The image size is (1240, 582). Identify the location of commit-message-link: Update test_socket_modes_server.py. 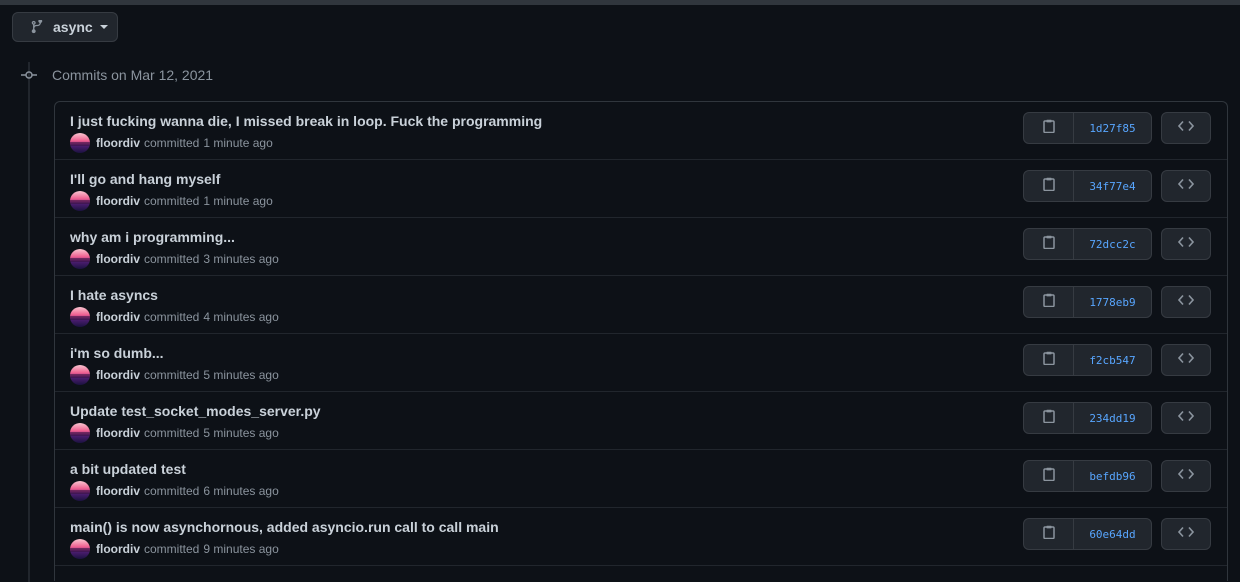
(195, 411).